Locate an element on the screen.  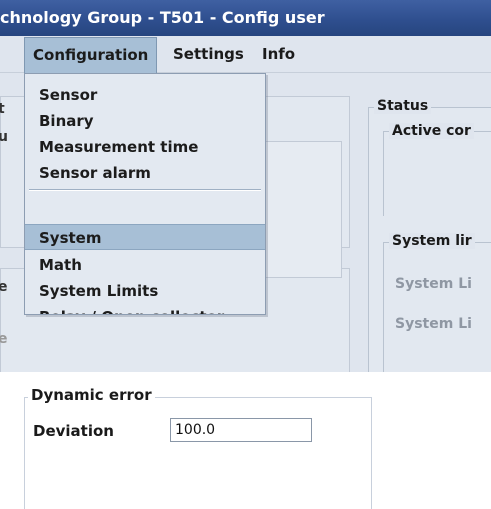
menu-item-binary: Binary is located at coordinates (145, 121).